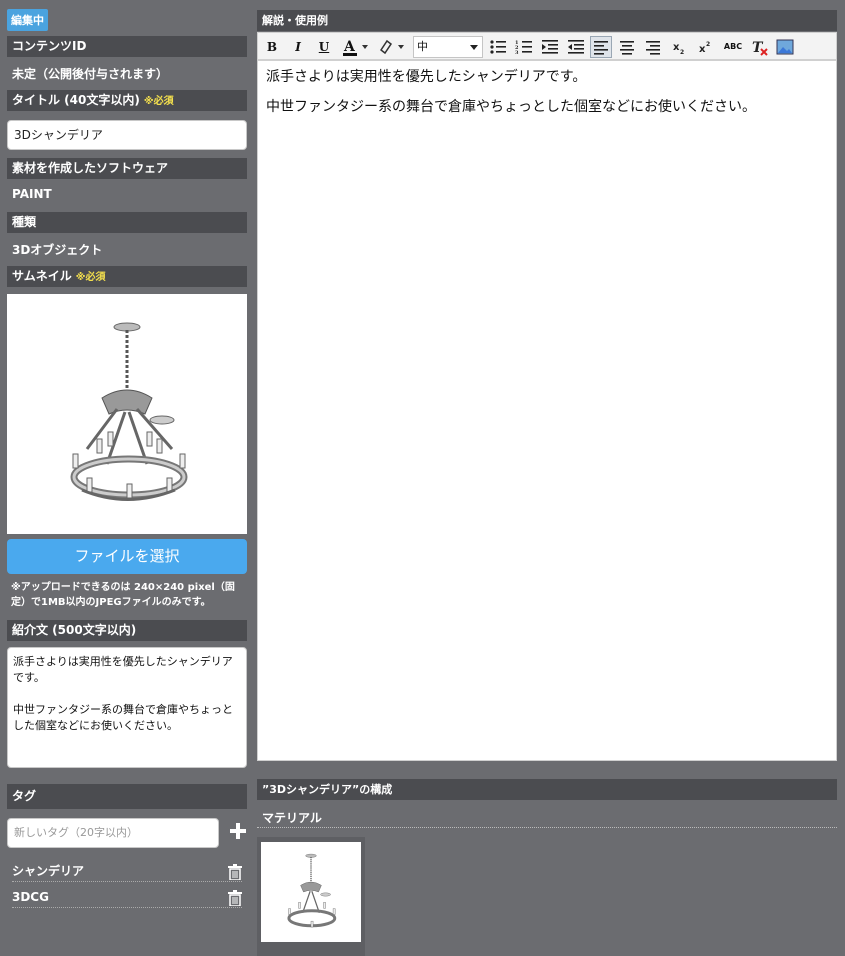  What do you see at coordinates (127, 556) in the screenshot?
I see `choose-file-button: ファイルを選択` at bounding box center [127, 556].